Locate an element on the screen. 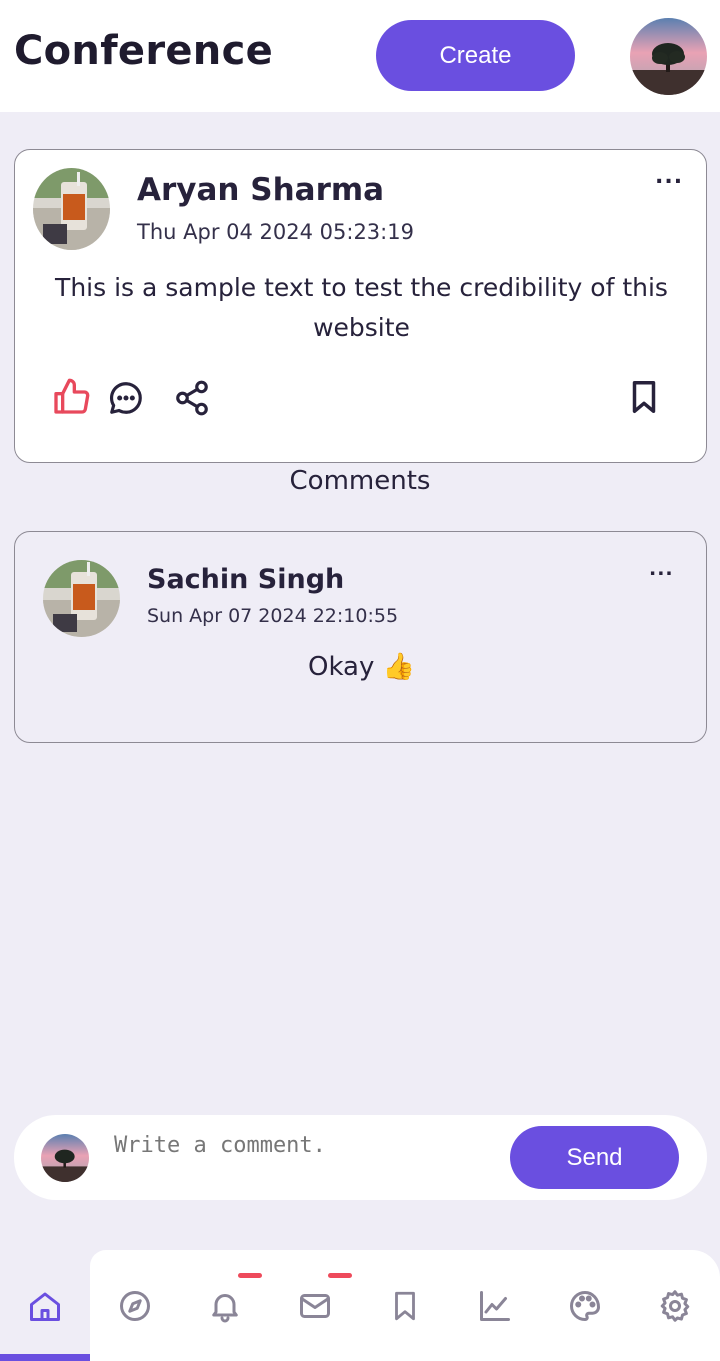  profile-avatar is located at coordinates (668, 56).